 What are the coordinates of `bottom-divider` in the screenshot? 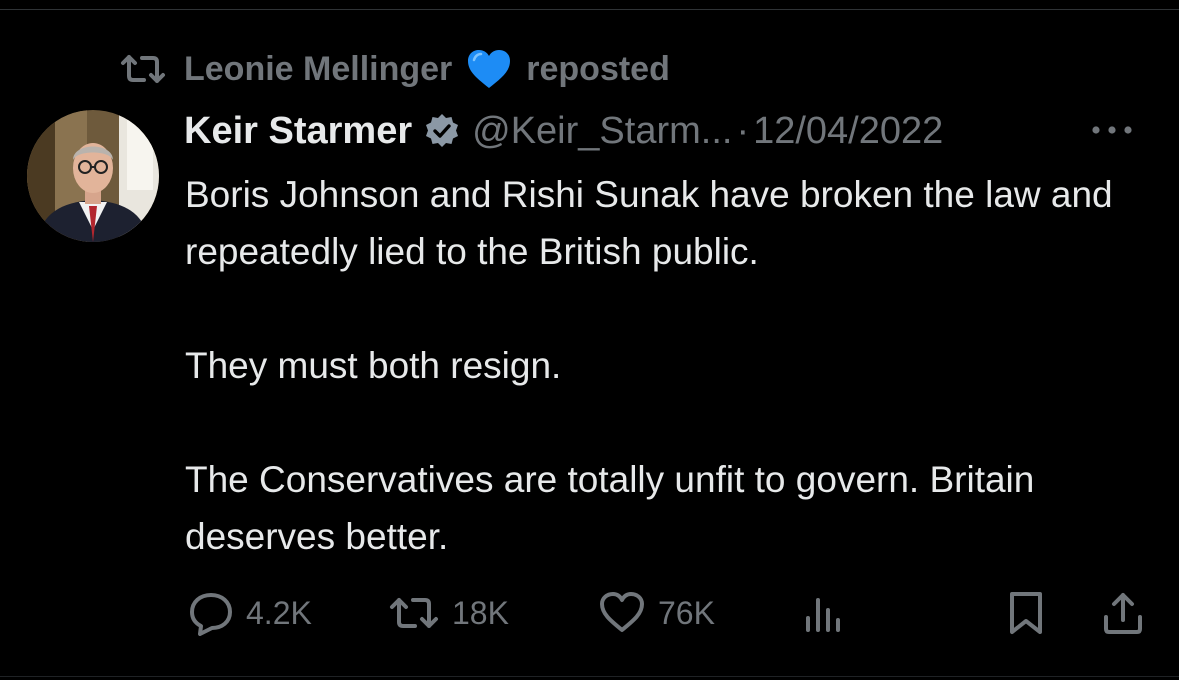 It's located at (589, 676).